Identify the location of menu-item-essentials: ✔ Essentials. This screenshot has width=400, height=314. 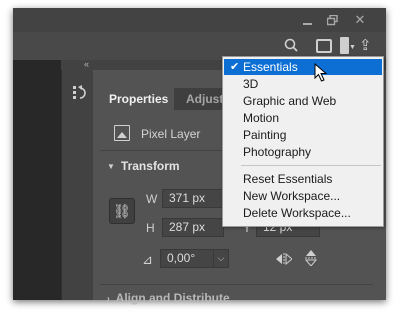
(303, 67).